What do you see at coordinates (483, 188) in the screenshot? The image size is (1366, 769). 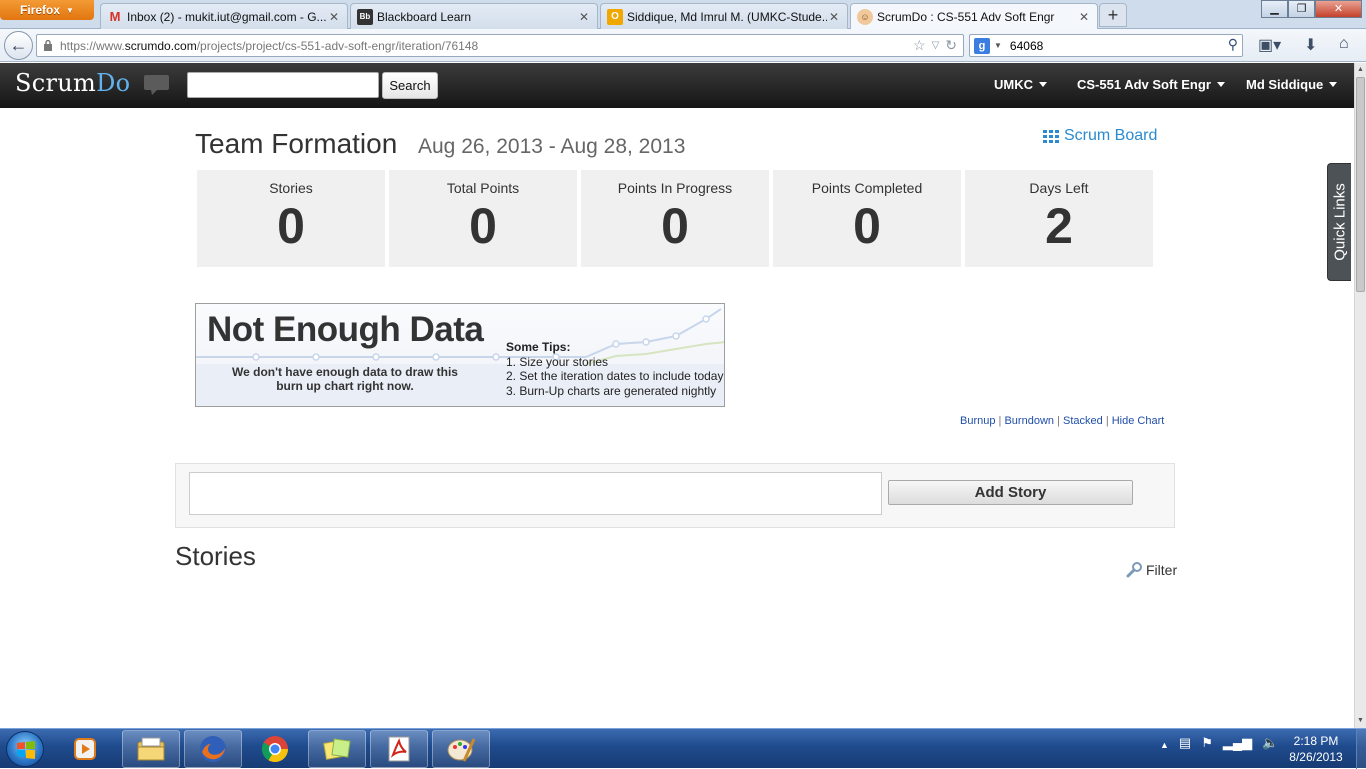 I see `stat-label: Total Points` at bounding box center [483, 188].